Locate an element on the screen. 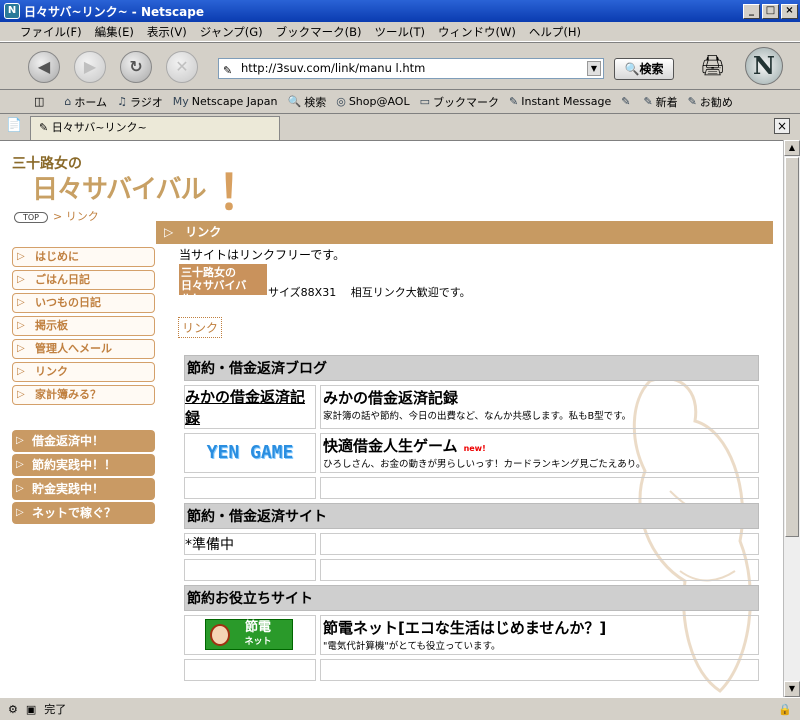 The height and width of the screenshot is (720, 800). nav-earn: ネットで稼ぐ？ is located at coordinates (83, 513).